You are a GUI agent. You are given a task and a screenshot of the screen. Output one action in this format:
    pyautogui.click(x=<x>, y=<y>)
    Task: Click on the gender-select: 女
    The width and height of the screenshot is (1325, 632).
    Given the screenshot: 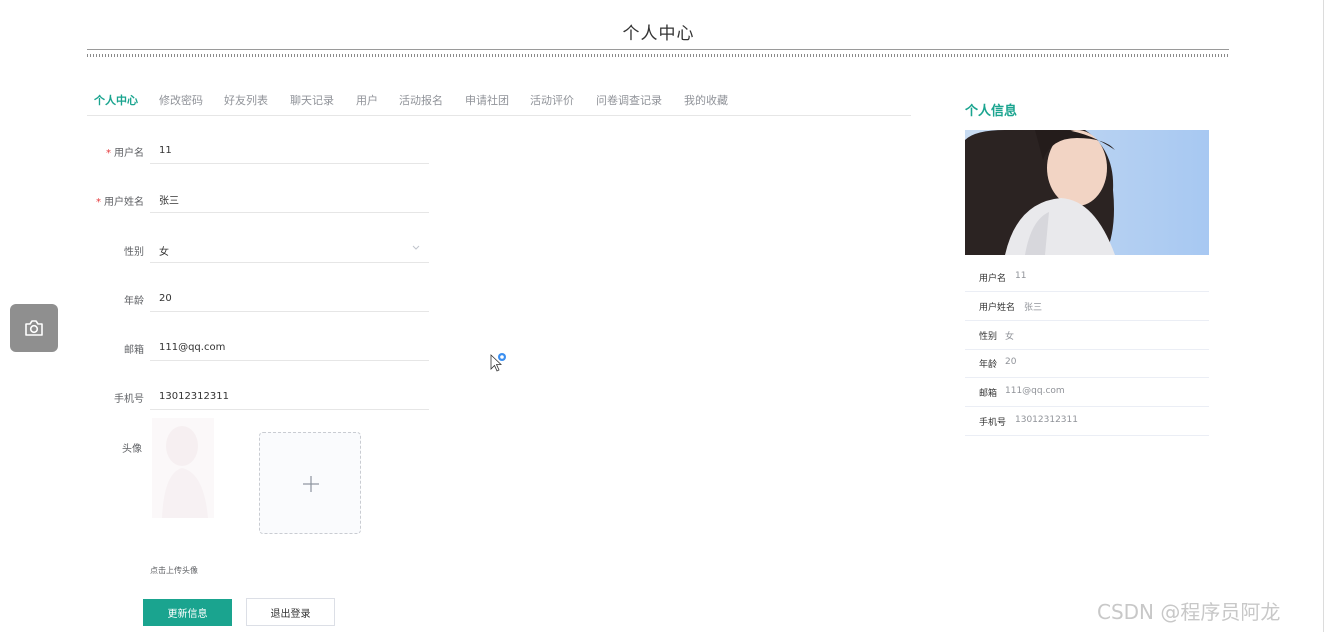 What is the action you would take?
    pyautogui.click(x=289, y=250)
    